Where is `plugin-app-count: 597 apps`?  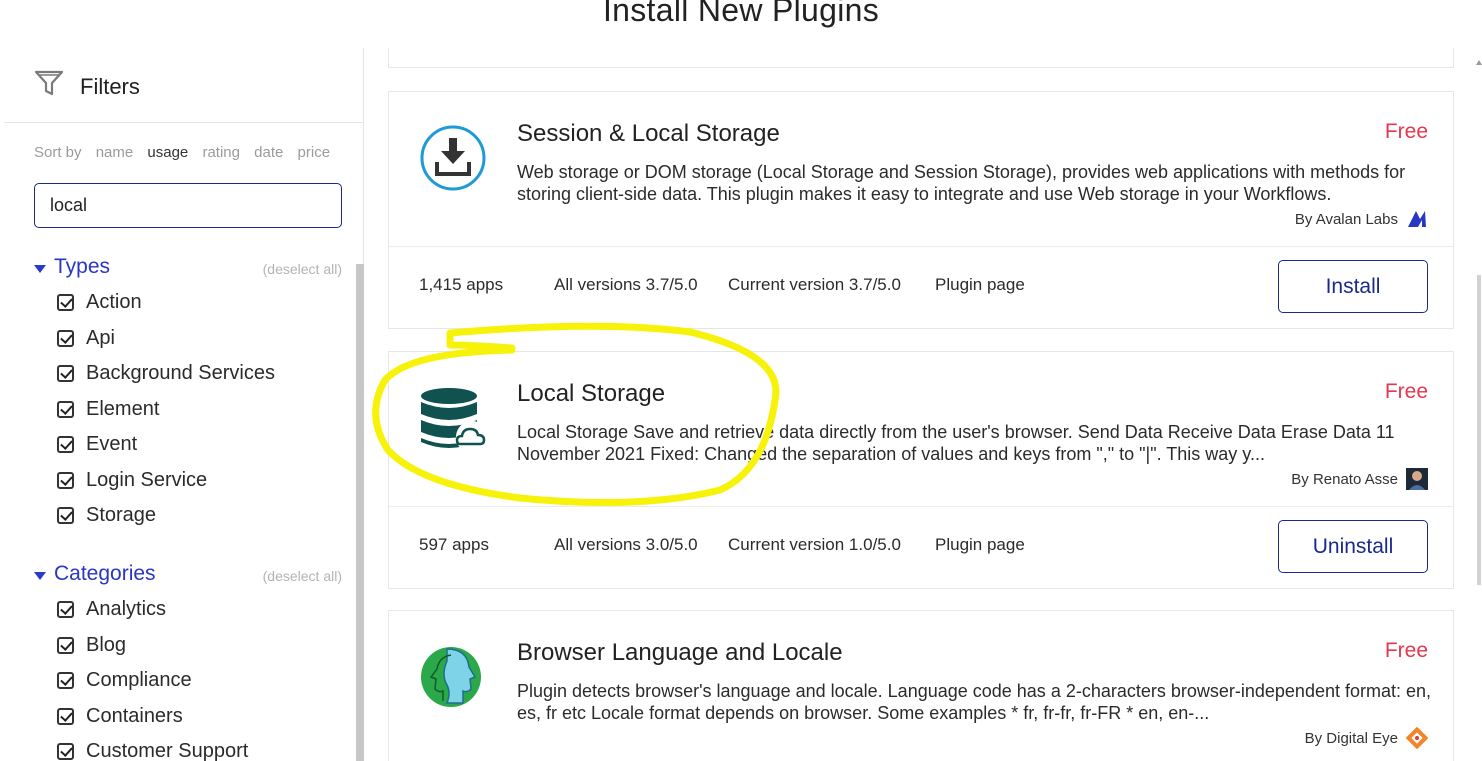
plugin-app-count: 597 apps is located at coordinates (454, 544).